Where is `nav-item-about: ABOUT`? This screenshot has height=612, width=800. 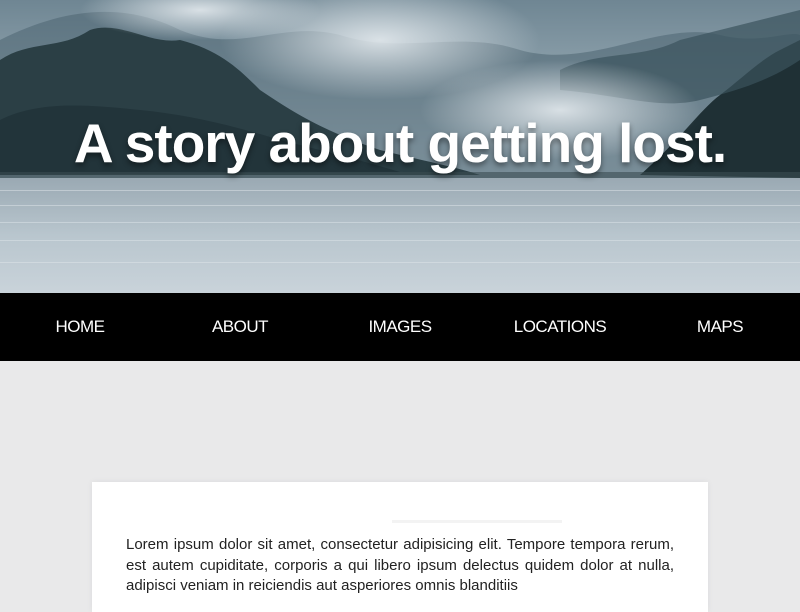
nav-item-about: ABOUT is located at coordinates (240, 327).